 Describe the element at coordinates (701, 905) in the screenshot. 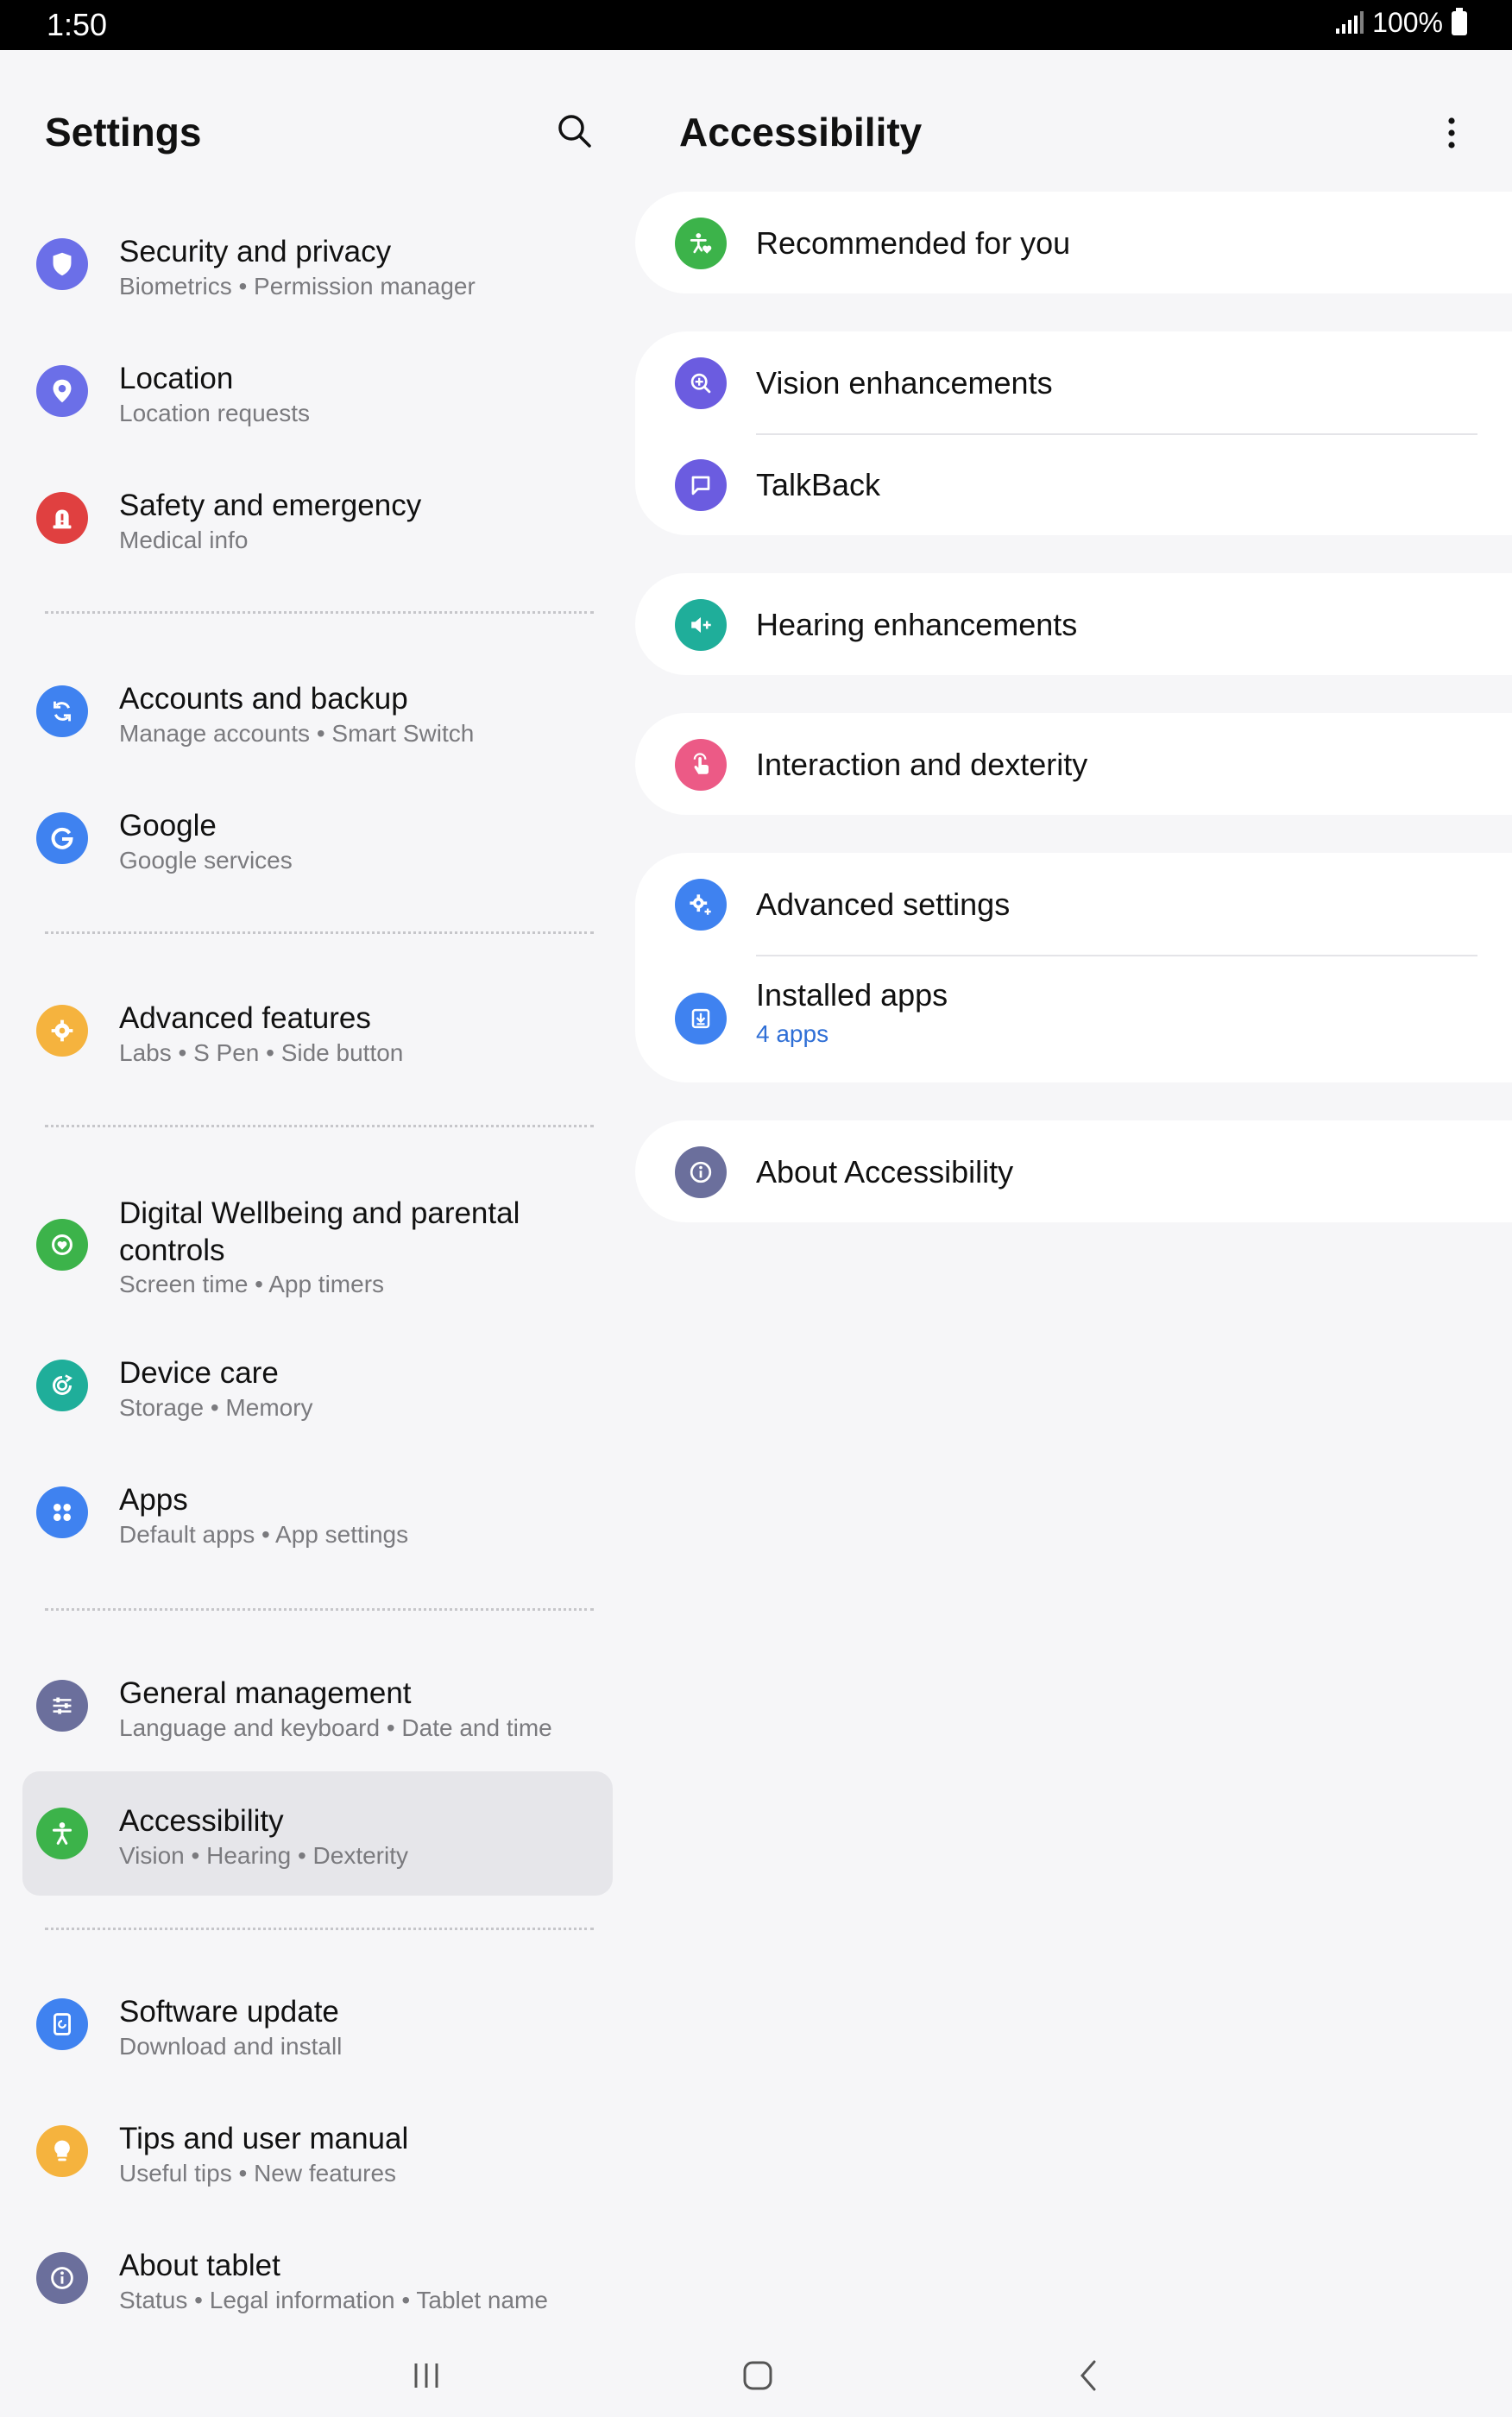

I see `gear-plus-icon` at that location.